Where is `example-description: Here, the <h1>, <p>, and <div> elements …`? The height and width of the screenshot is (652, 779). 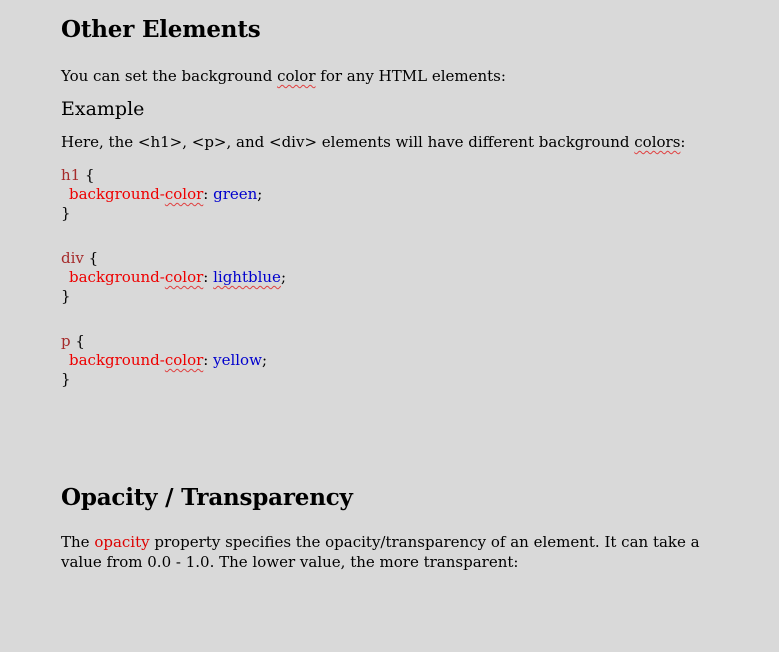 example-description: Here, the <h1>, <p>, and <div> elements … is located at coordinates (401, 142).